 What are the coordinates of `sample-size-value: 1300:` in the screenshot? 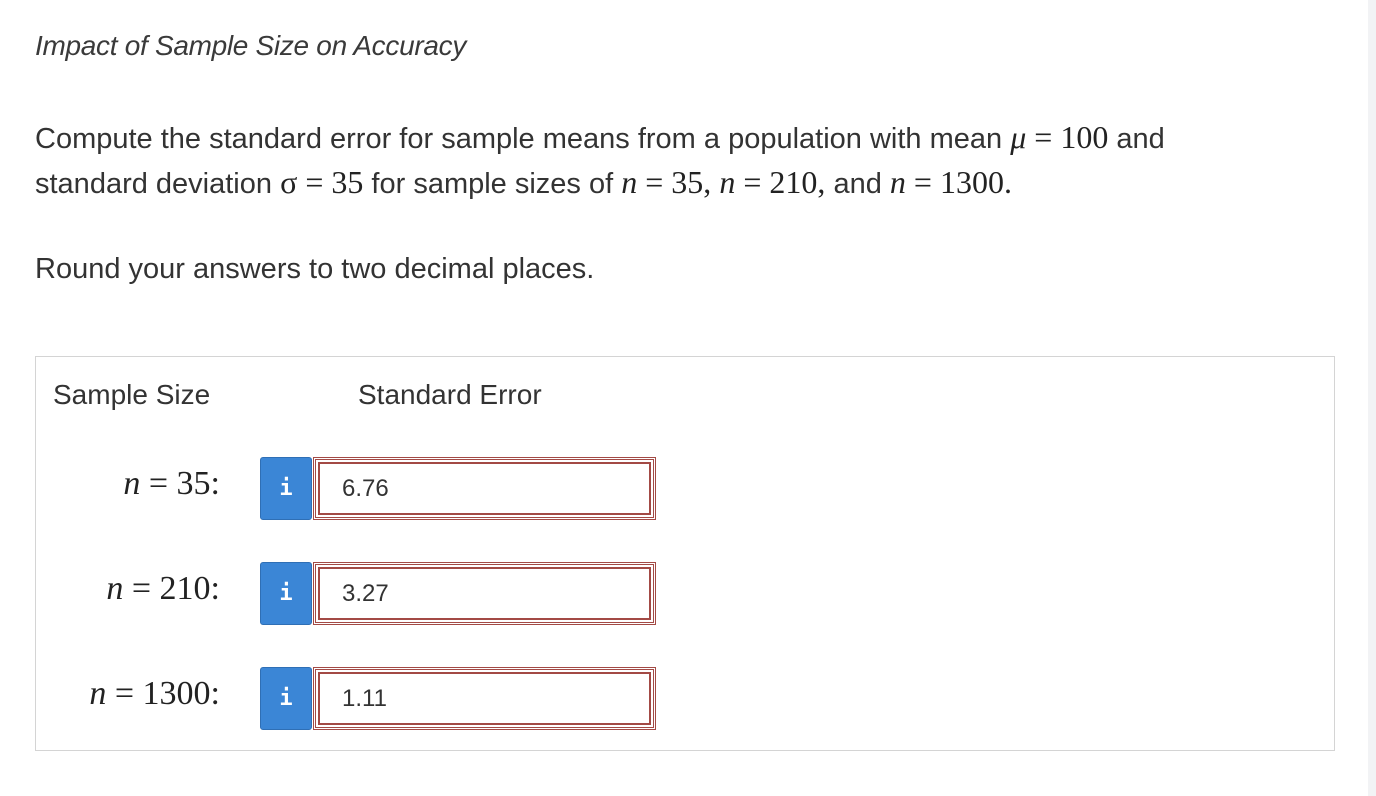 It's located at (181, 693).